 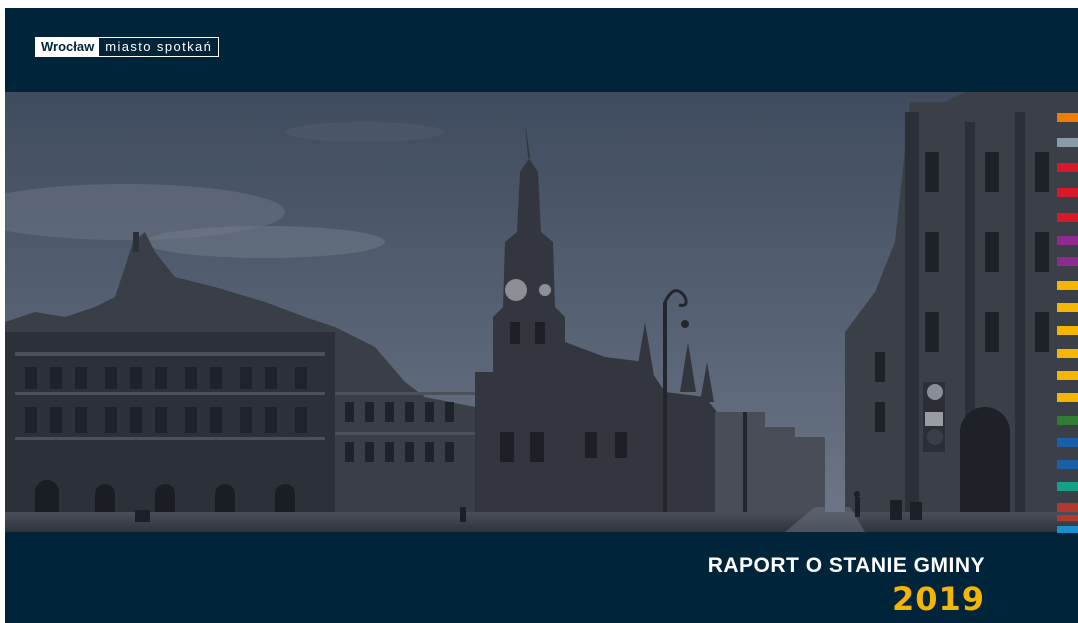 I want to click on stripe-orange, so click(x=1067, y=117).